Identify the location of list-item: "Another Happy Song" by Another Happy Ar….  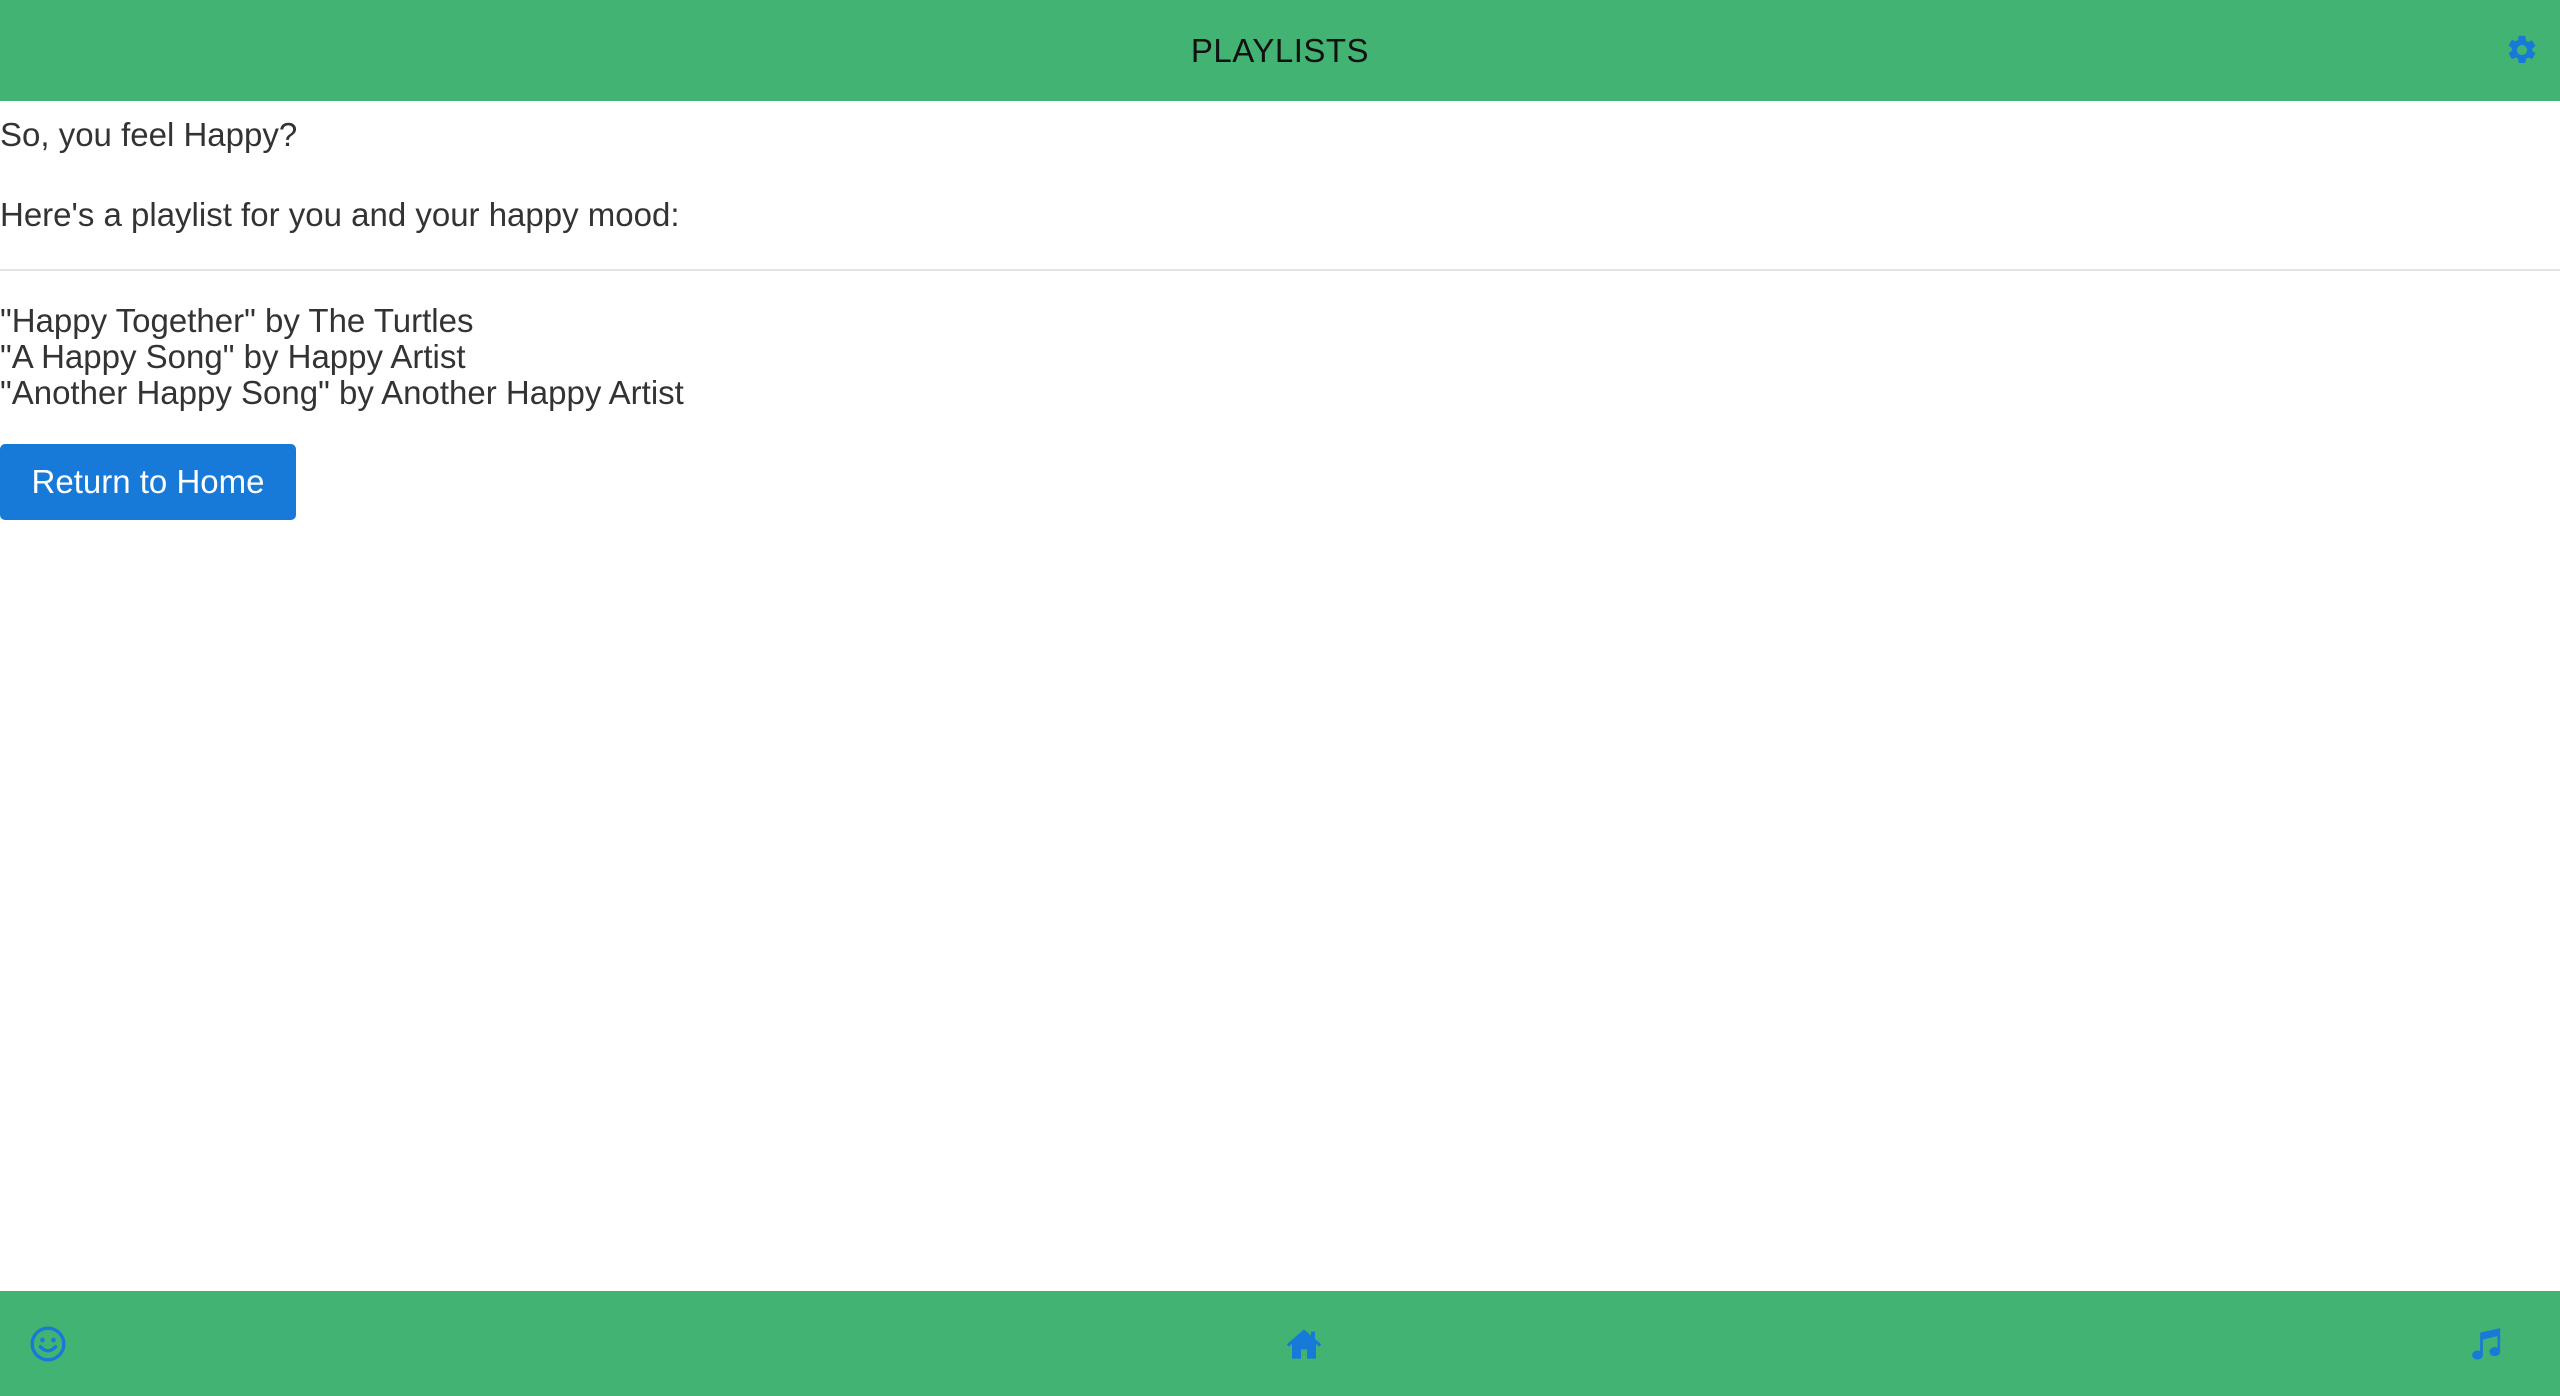
(342, 392).